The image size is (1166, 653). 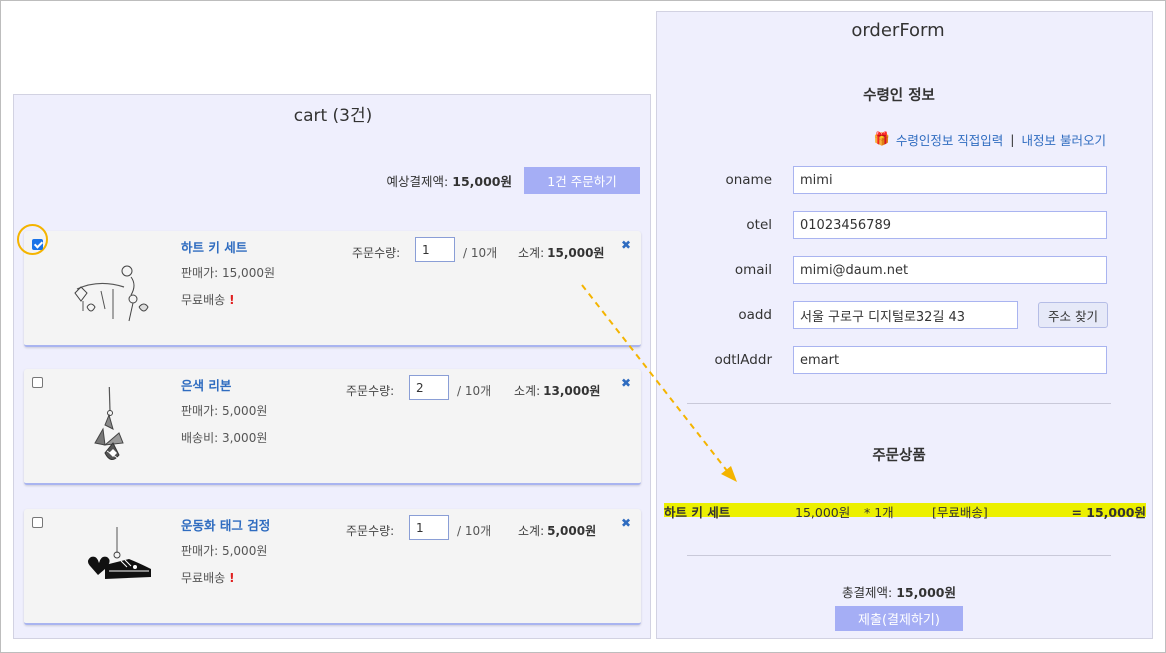 I want to click on shipping-info: 배송비: 3,000원, so click(x=224, y=437).